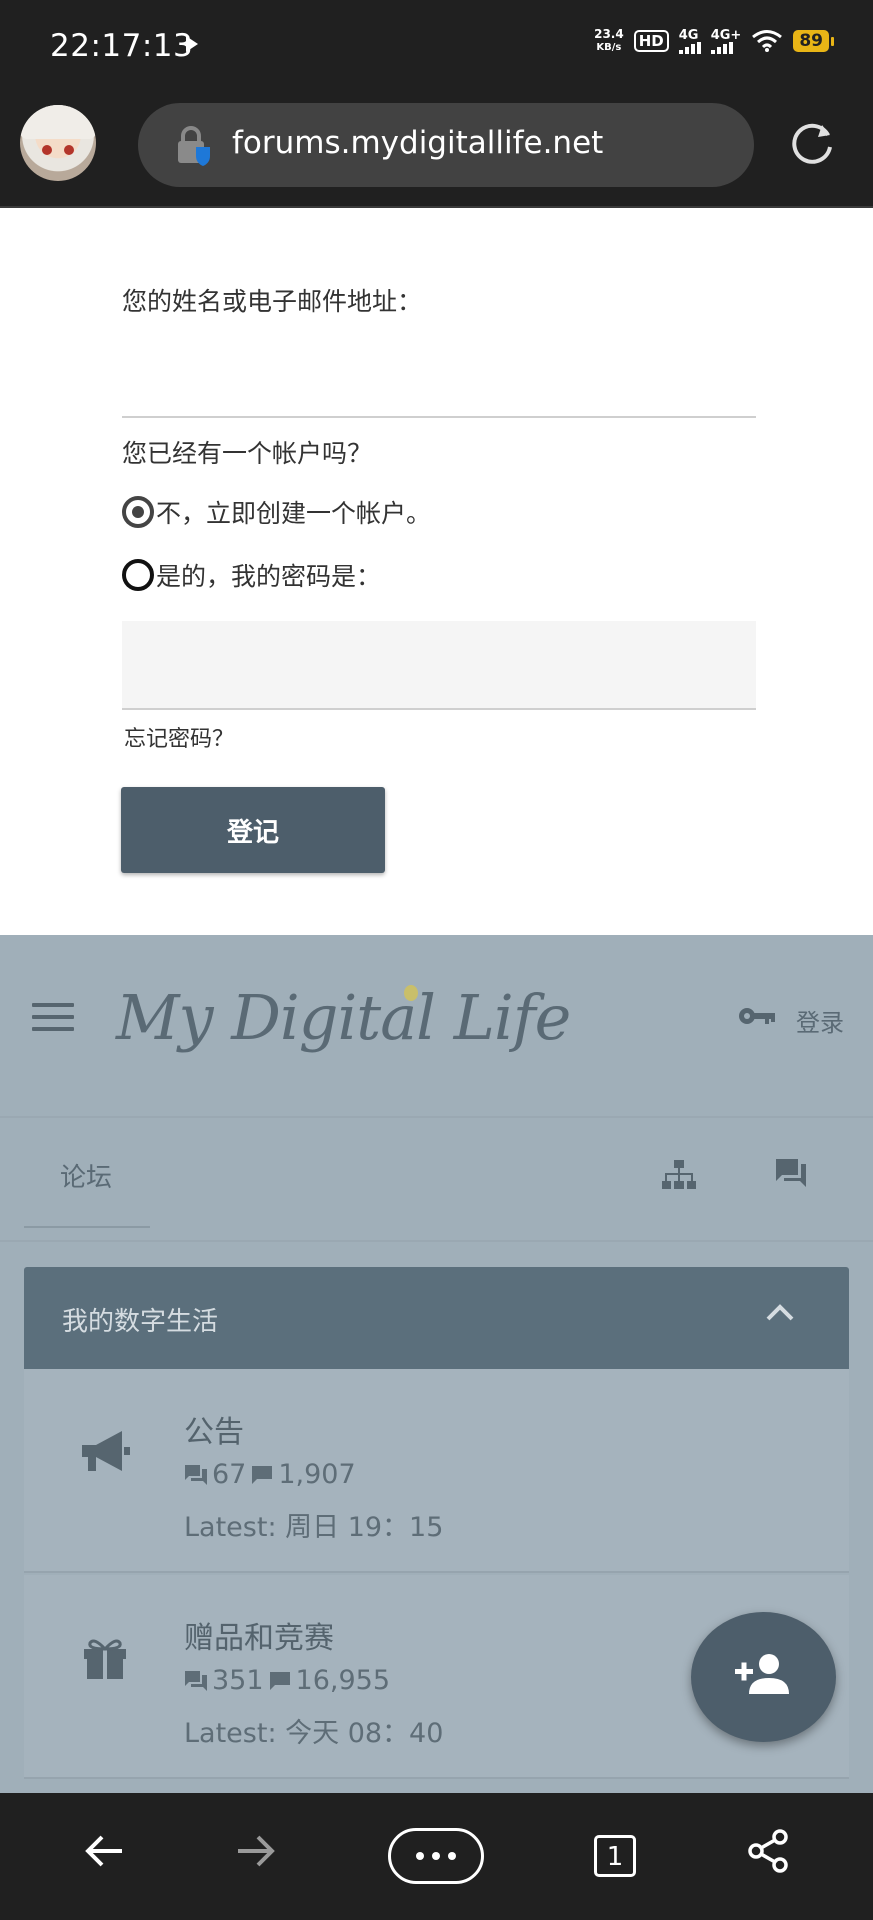 Image resolution: width=873 pixels, height=1920 pixels. I want to click on battery-icon: 89, so click(813, 41).